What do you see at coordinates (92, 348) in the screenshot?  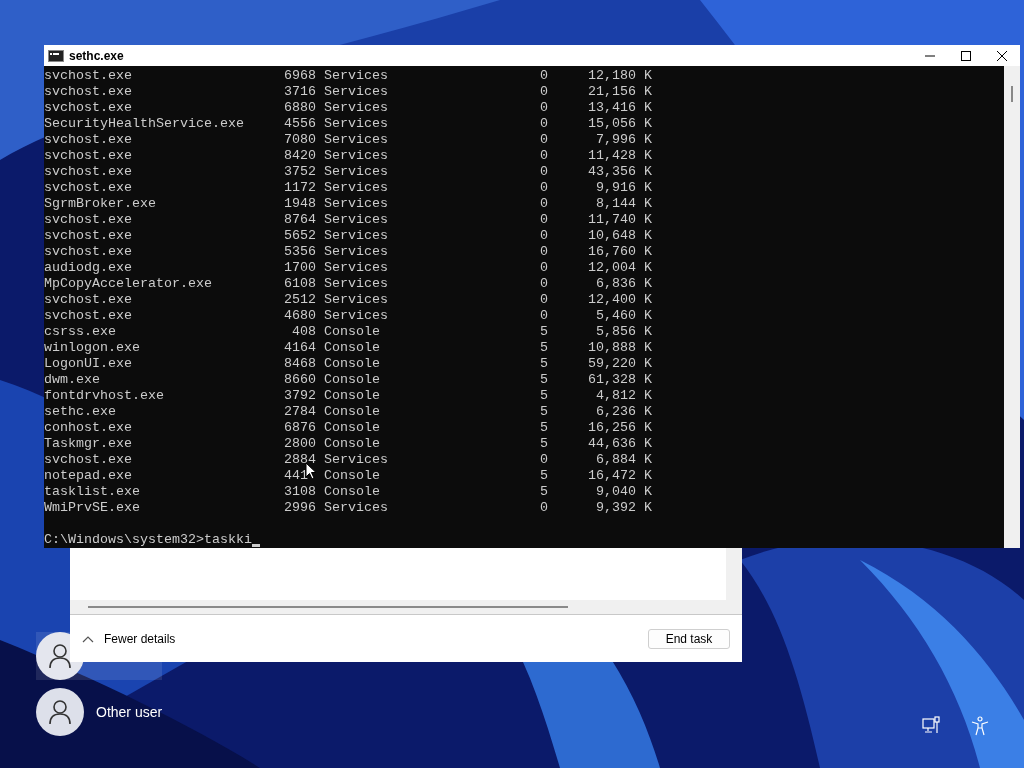 I see `image-name: winlogon.exe` at bounding box center [92, 348].